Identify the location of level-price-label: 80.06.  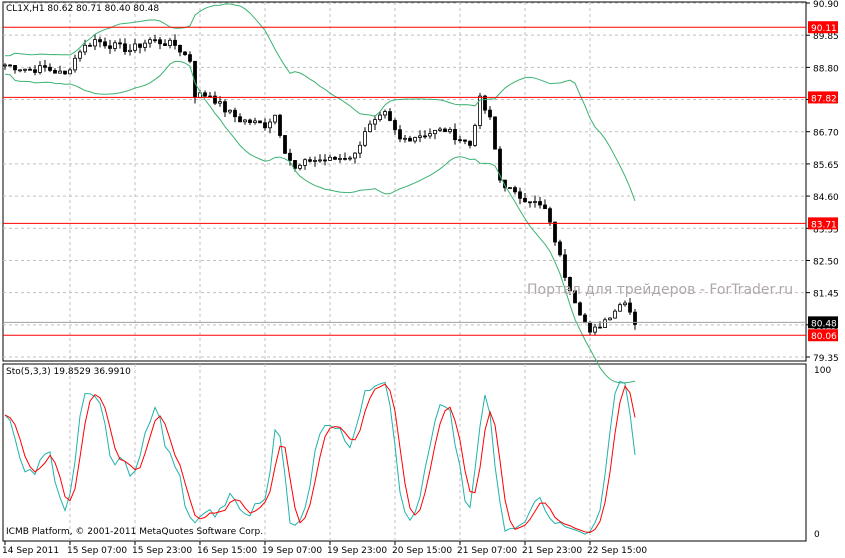
(824, 337).